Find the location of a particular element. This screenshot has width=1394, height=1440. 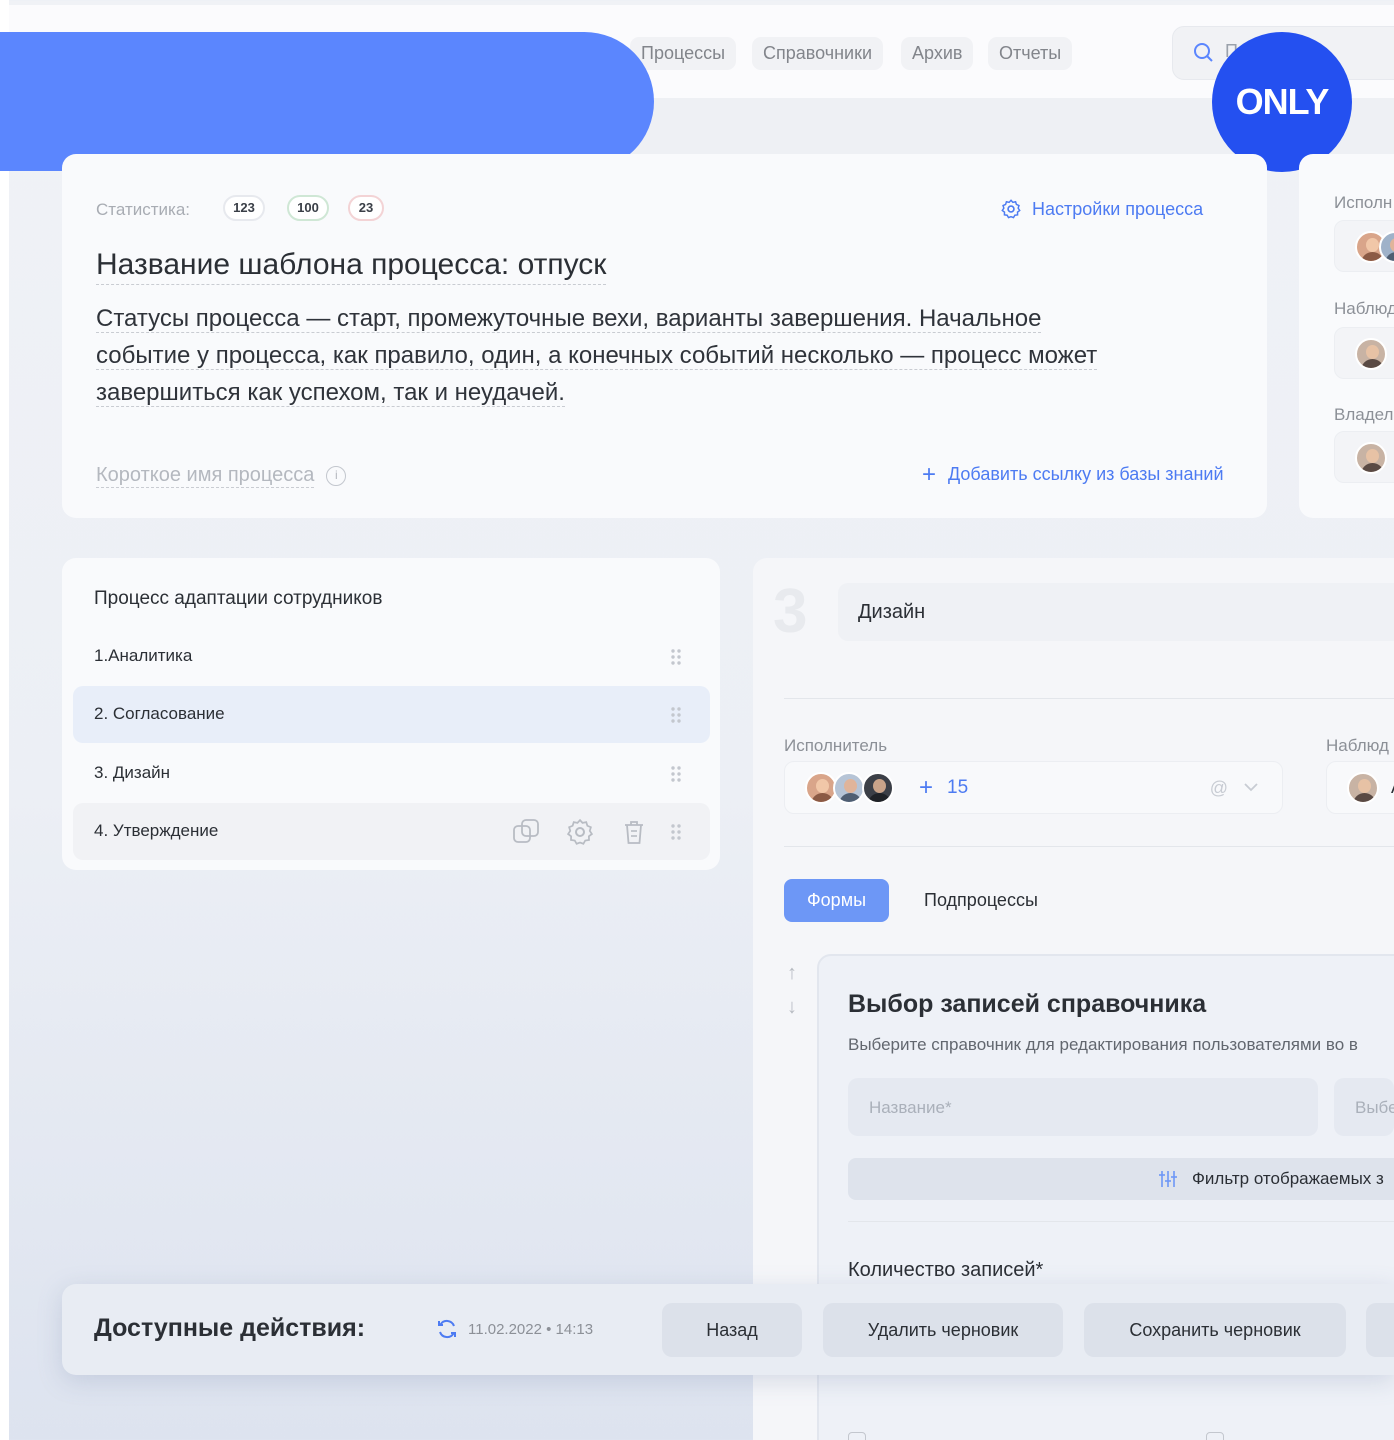

side-observer-box is located at coordinates (1364, 353).